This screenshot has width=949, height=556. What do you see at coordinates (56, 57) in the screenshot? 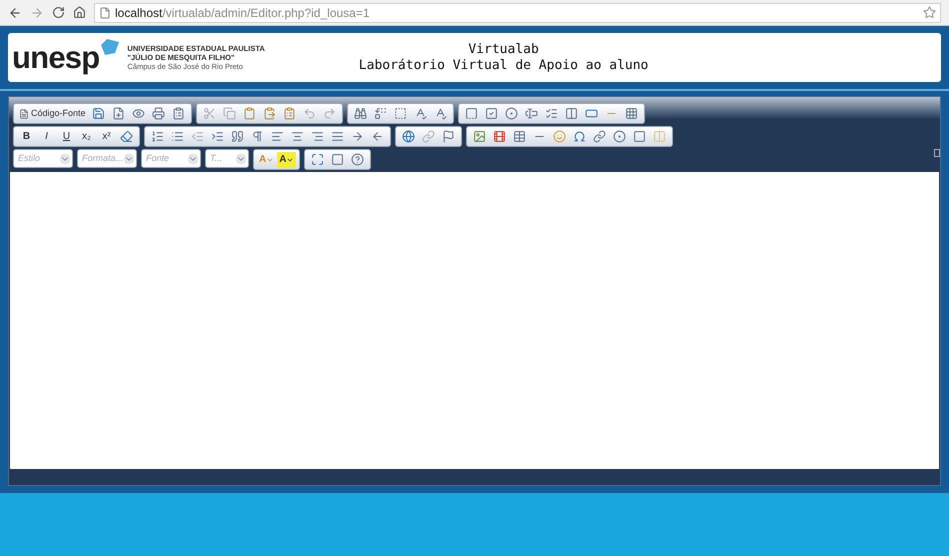
I see `logo: unesp` at bounding box center [56, 57].